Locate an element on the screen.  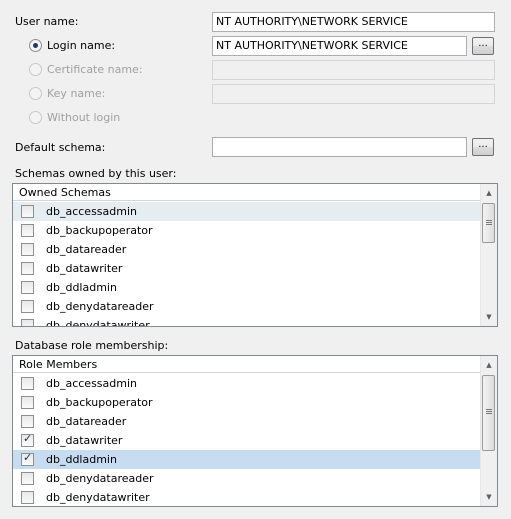
without-login-radio is located at coordinates (35, 117).